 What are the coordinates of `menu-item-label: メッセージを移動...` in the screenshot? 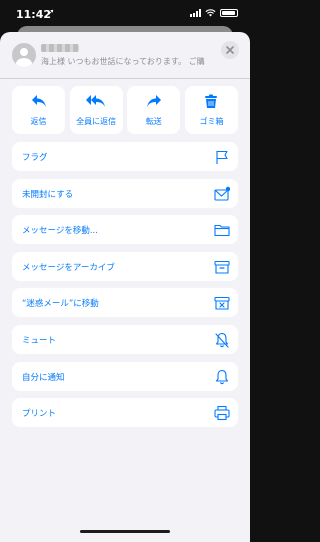 It's located at (60, 231).